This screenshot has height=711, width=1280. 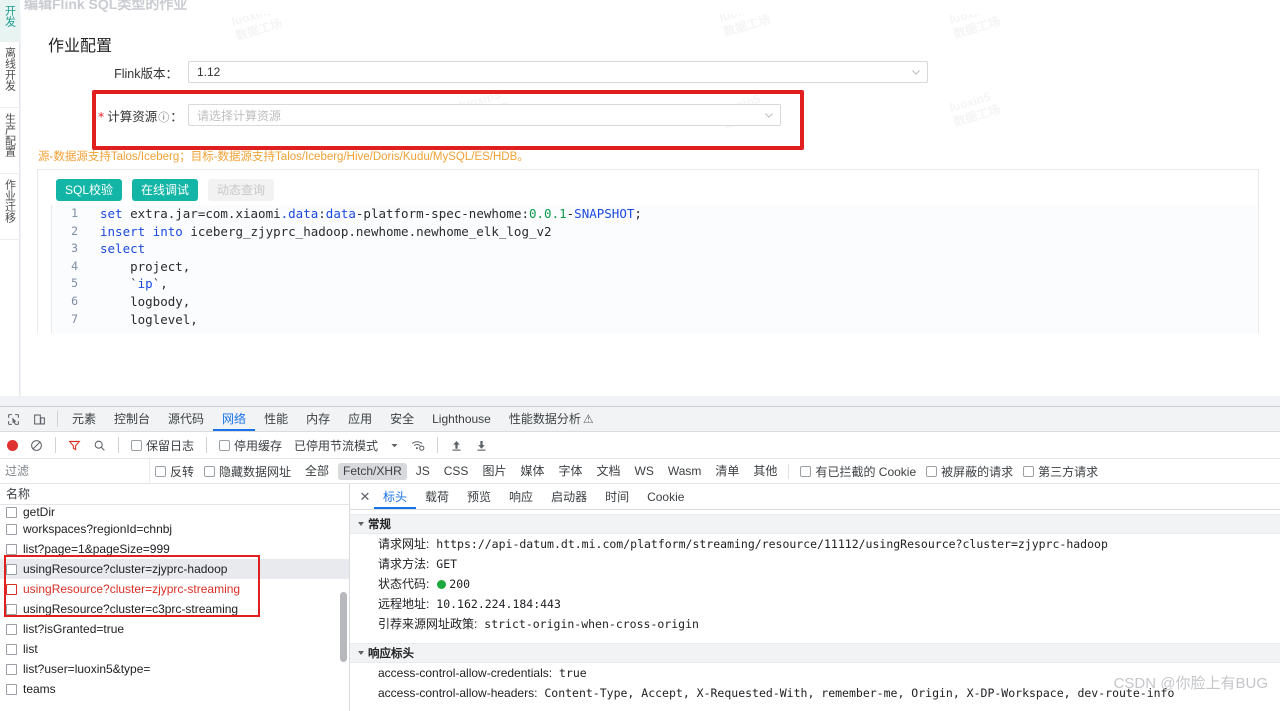 What do you see at coordinates (765, 471) in the screenshot?
I see `filter-type-other: 其他` at bounding box center [765, 471].